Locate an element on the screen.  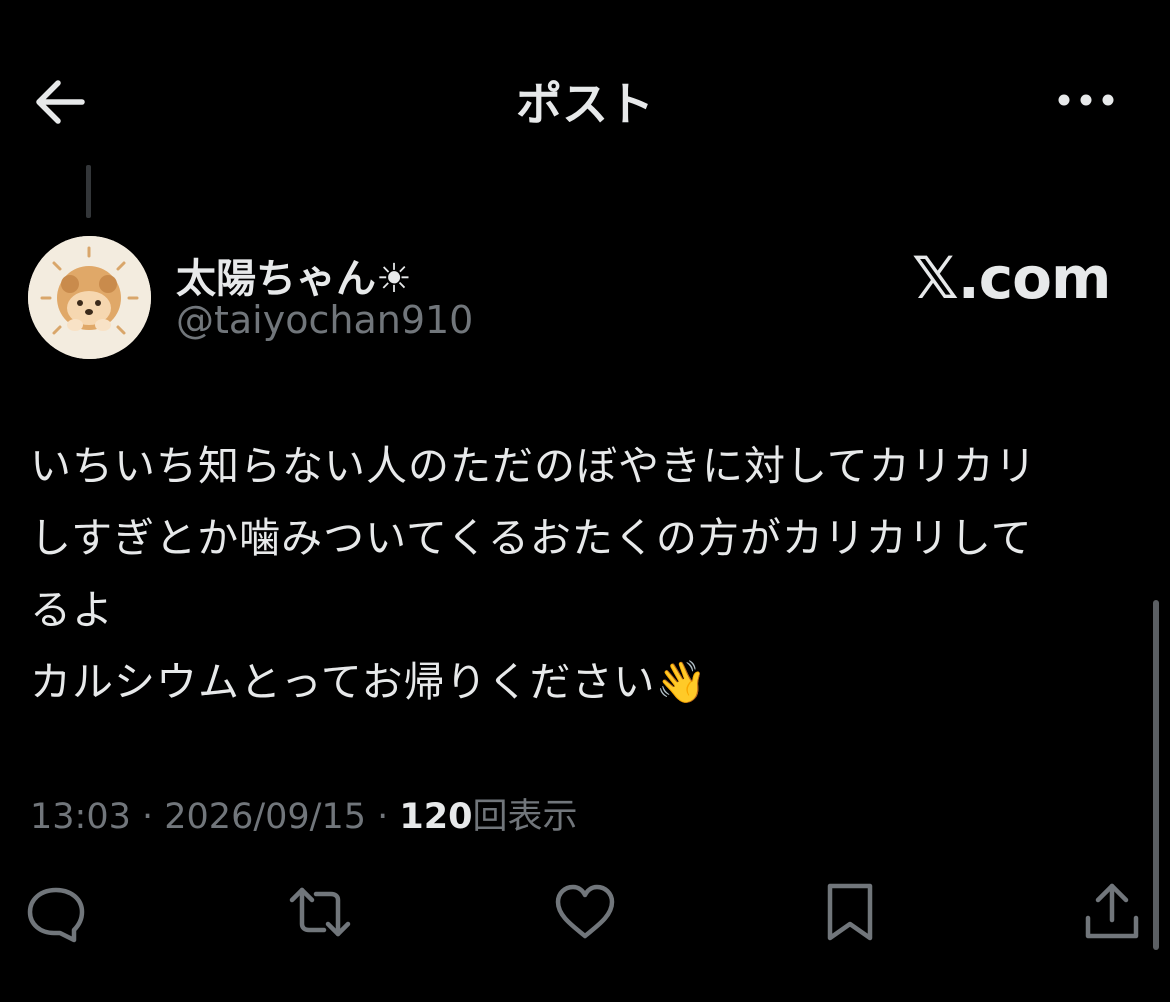
avatar-bear-sun-image is located at coordinates (89, 297).